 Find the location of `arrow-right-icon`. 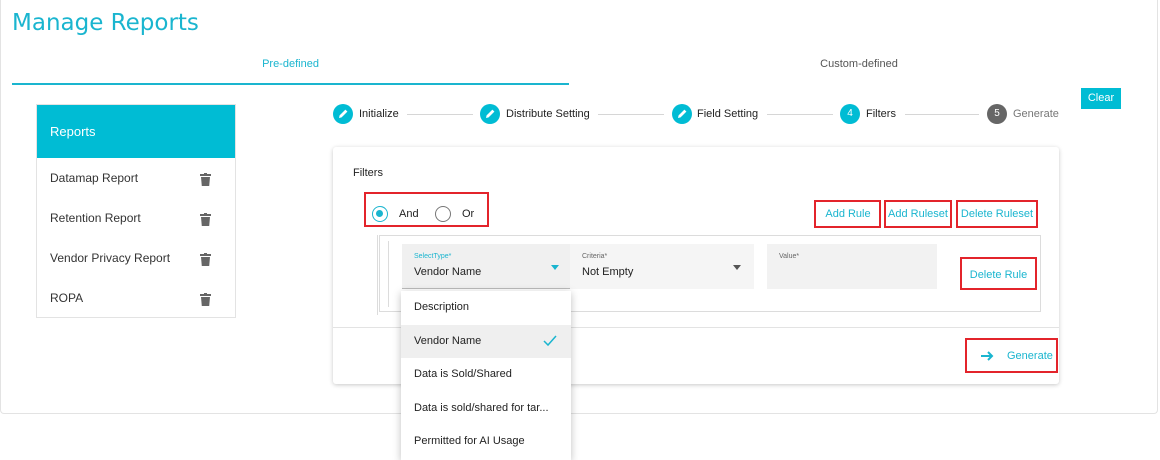

arrow-right-icon is located at coordinates (987, 356).